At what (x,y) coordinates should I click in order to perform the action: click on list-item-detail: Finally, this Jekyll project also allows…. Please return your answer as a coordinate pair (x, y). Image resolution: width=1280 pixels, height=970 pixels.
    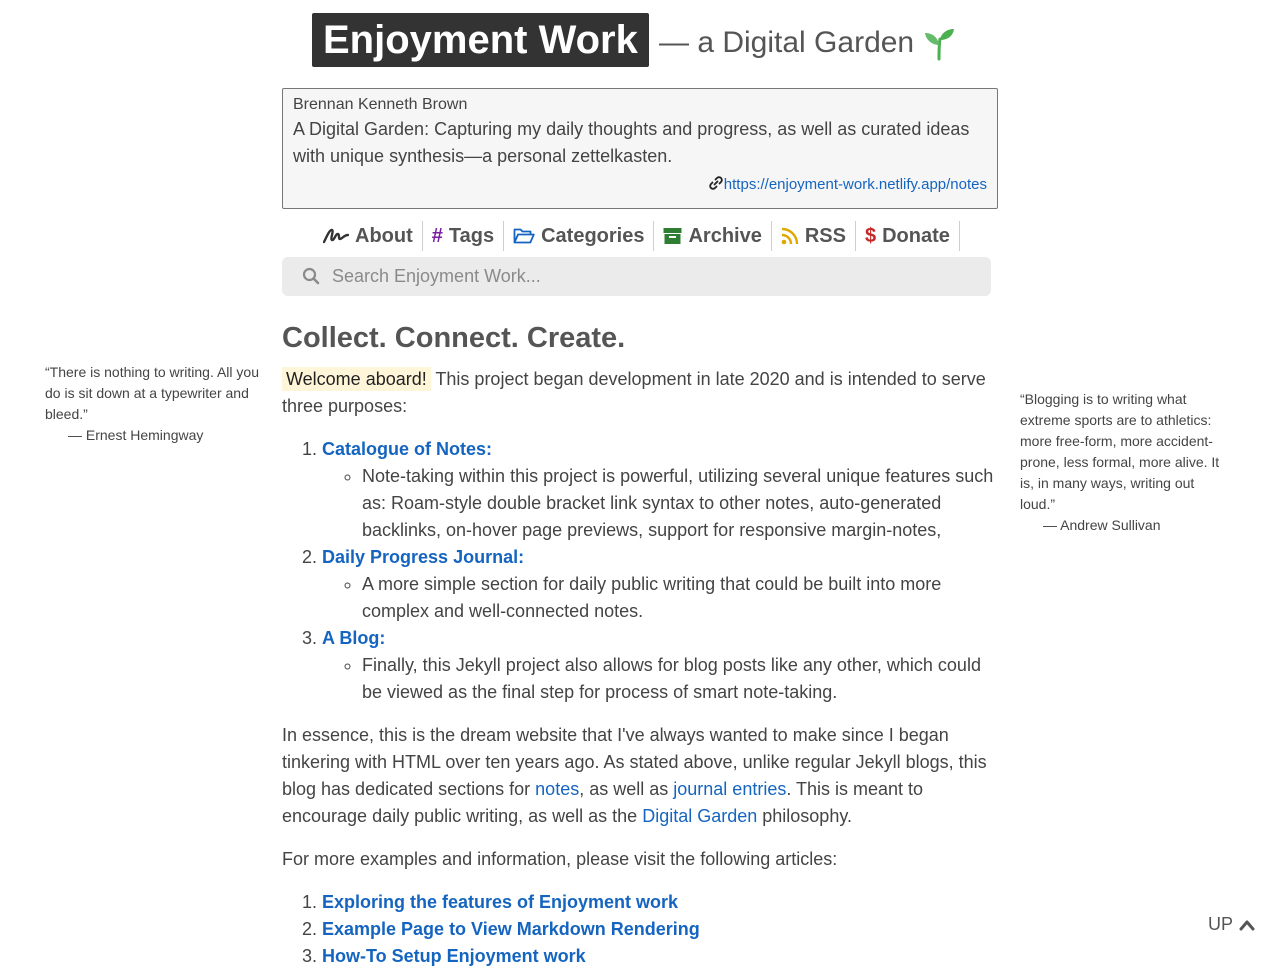
    Looking at the image, I should click on (680, 679).